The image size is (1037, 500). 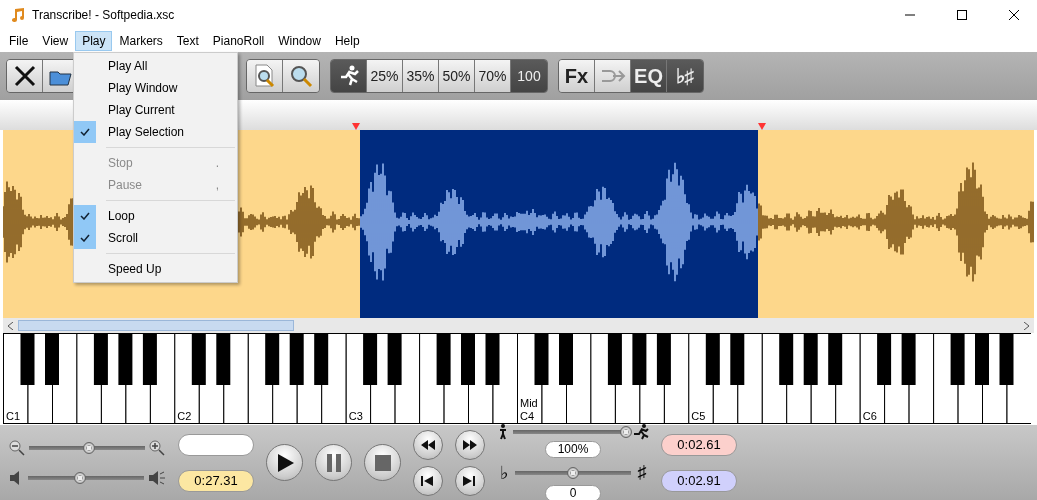 I want to click on text-field, so click(x=216, y=444).